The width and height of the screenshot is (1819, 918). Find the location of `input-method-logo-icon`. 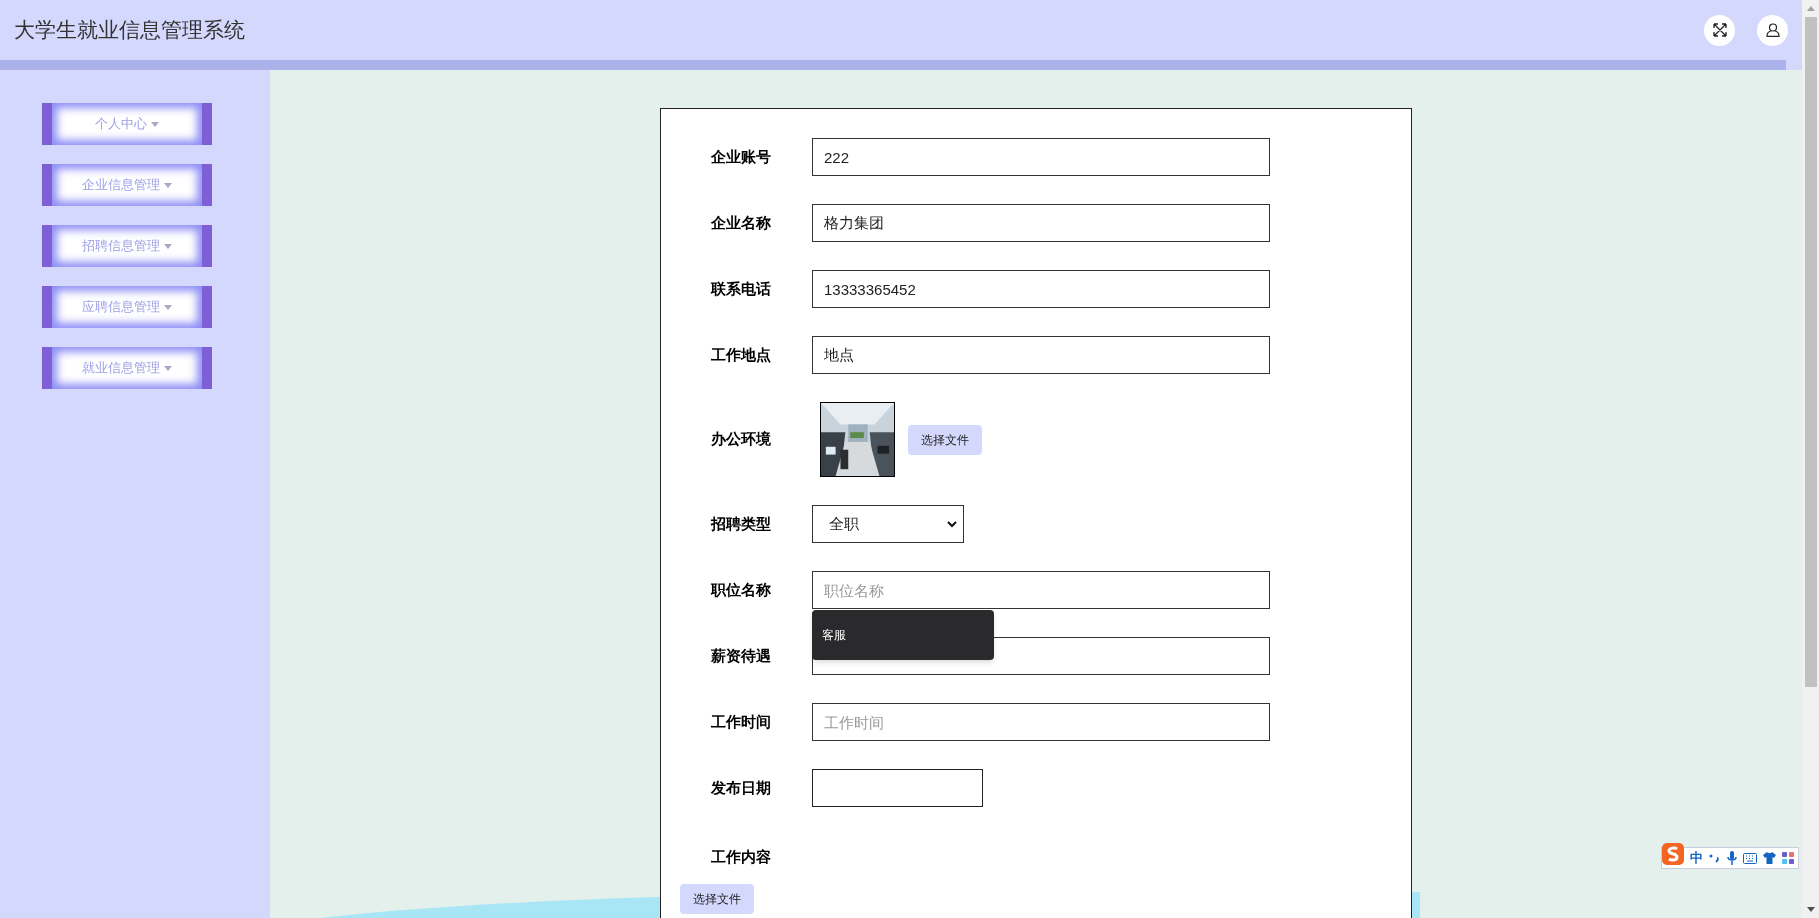

input-method-logo-icon is located at coordinates (1673, 854).